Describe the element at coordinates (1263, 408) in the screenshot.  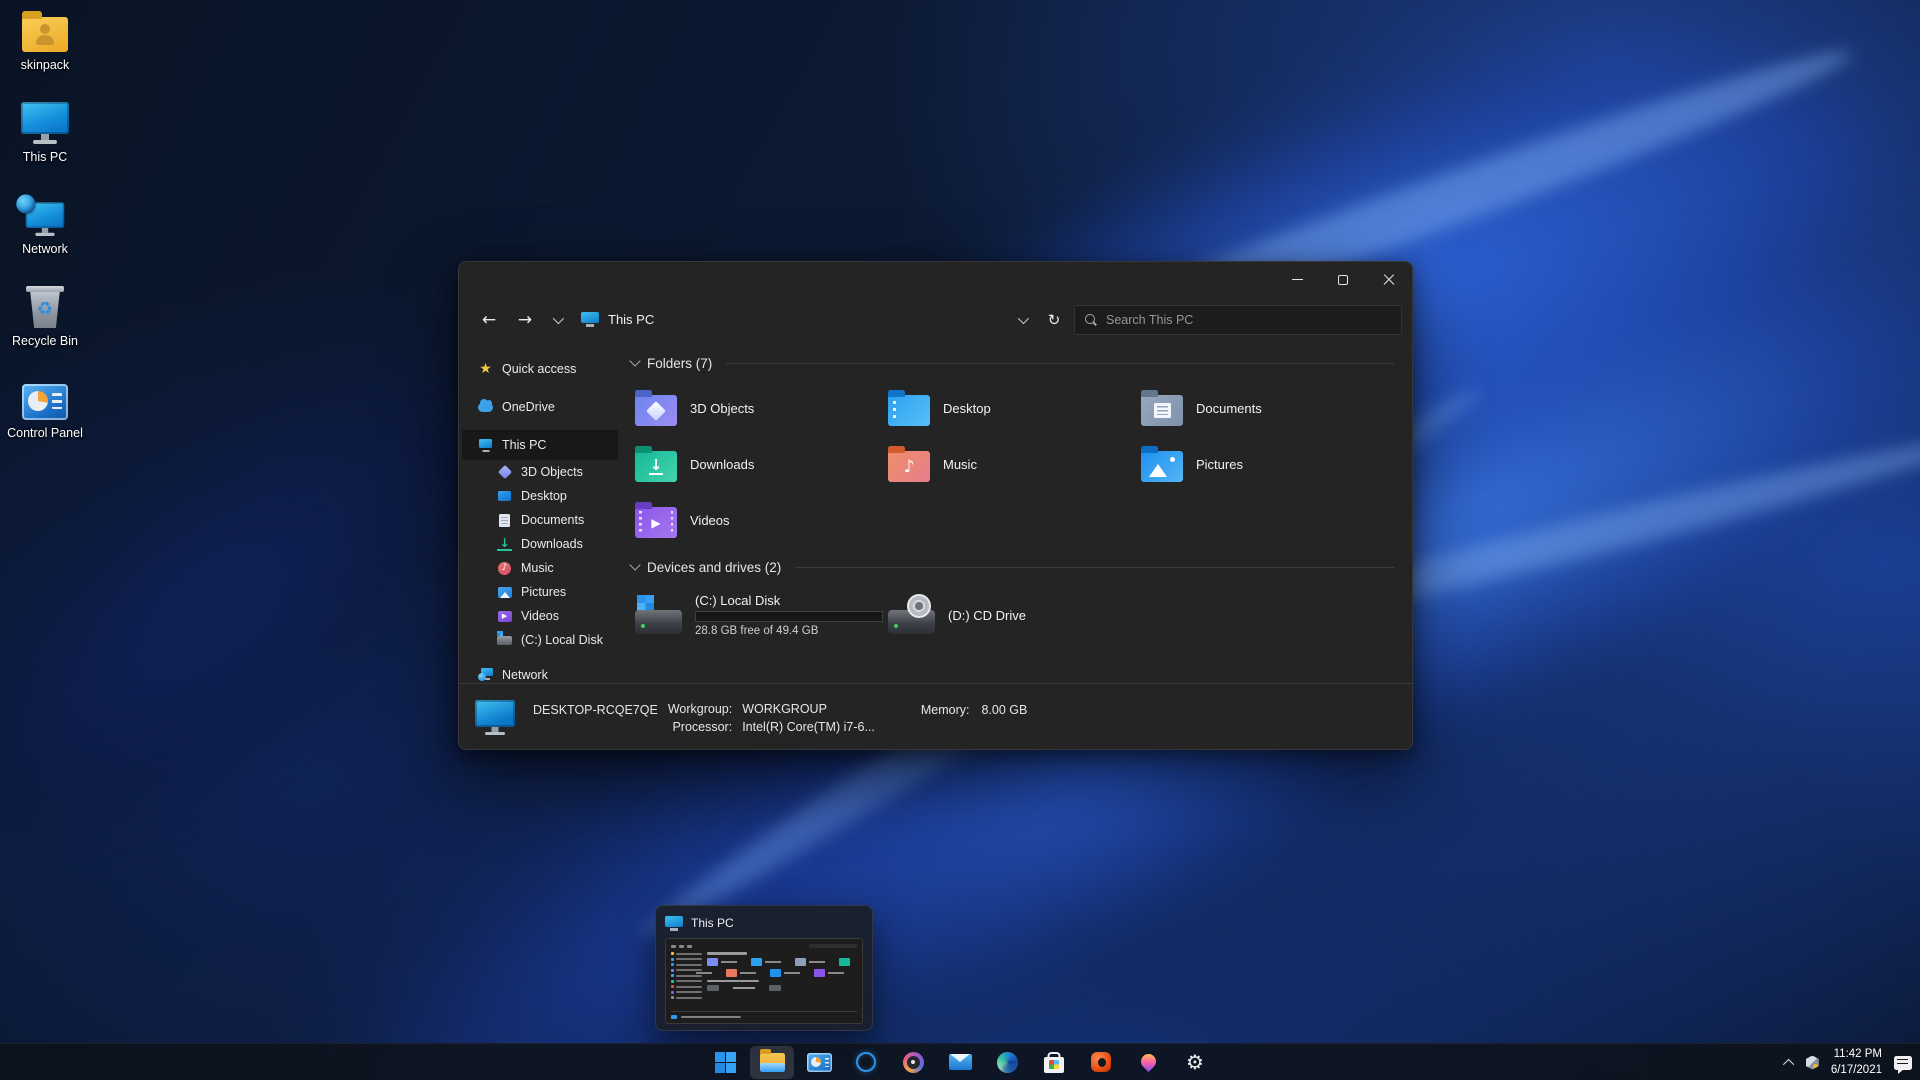
I see `folder-tile-documents: Documents` at that location.